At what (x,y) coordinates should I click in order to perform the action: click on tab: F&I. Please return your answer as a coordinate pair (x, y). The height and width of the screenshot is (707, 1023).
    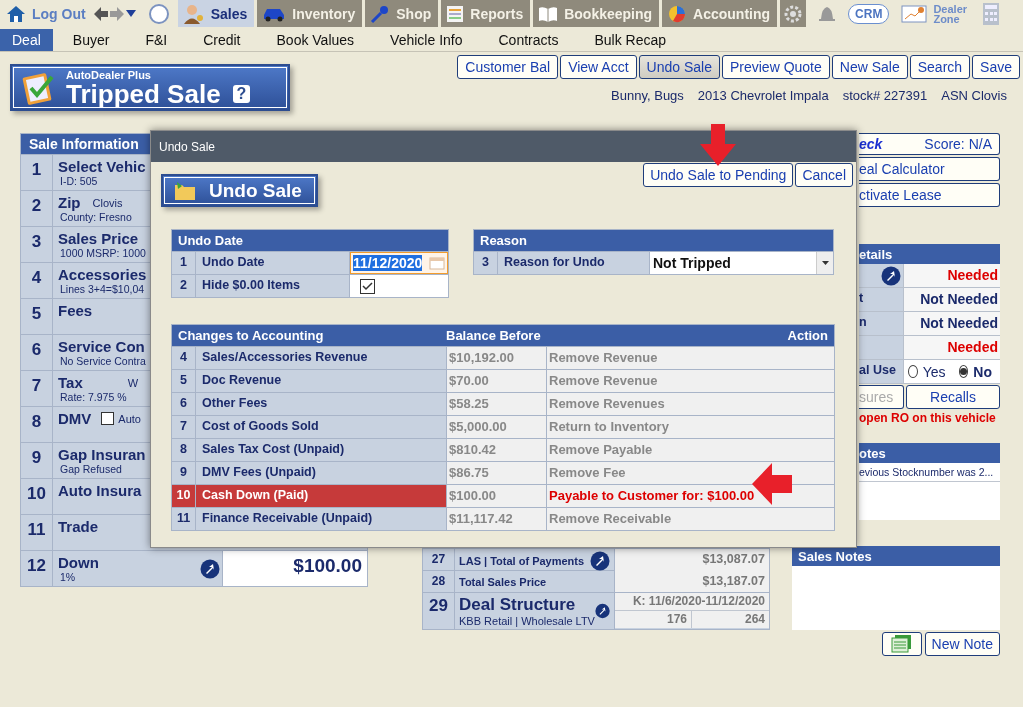
    Looking at the image, I should click on (156, 40).